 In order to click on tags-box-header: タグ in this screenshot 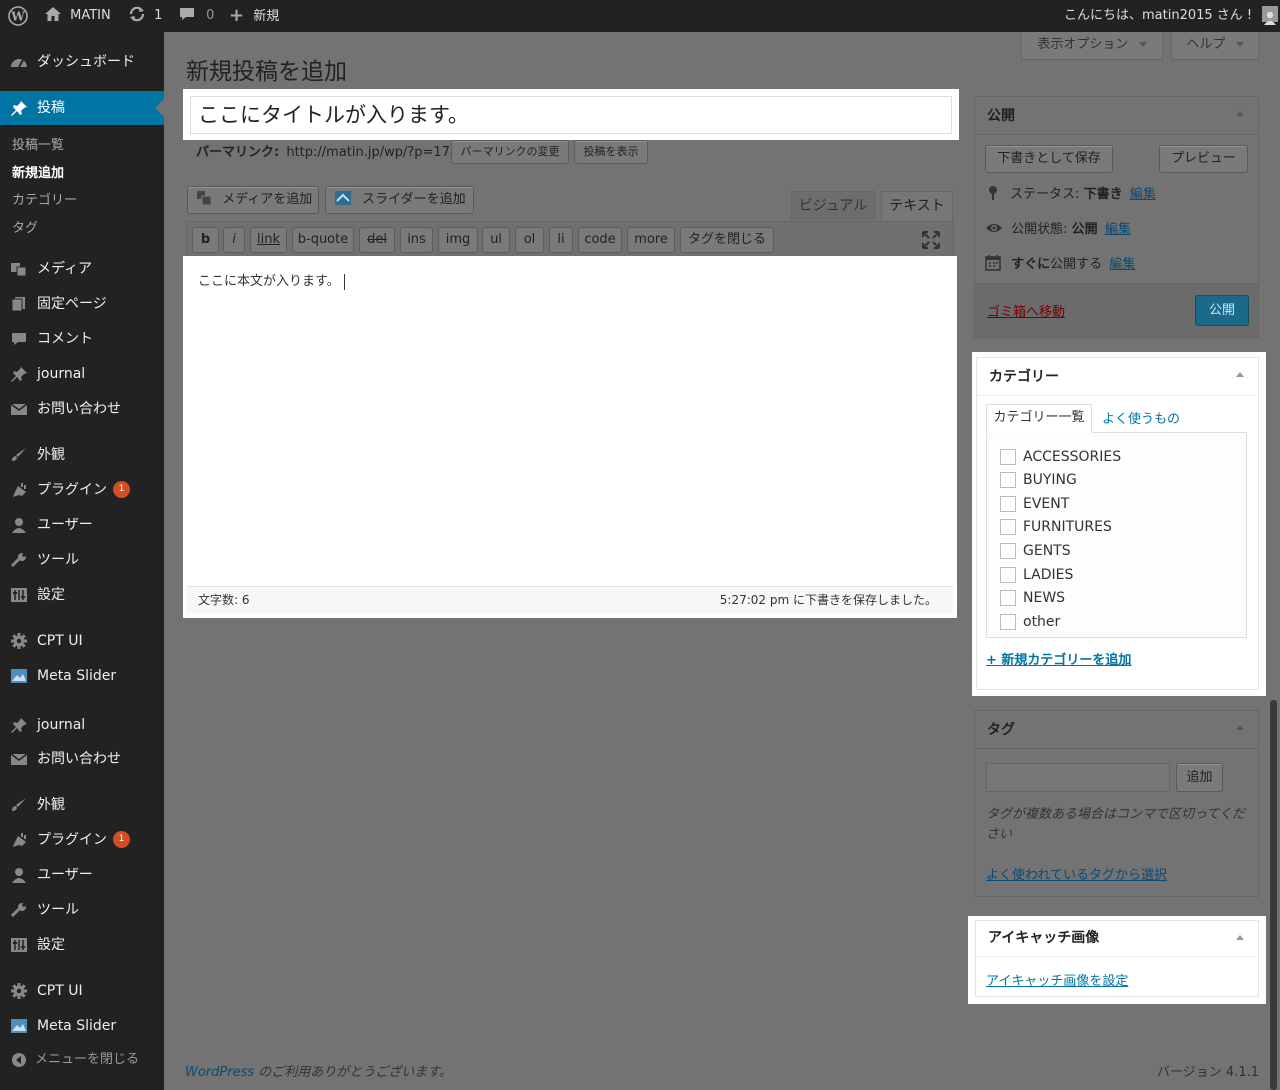, I will do `click(1116, 730)`.